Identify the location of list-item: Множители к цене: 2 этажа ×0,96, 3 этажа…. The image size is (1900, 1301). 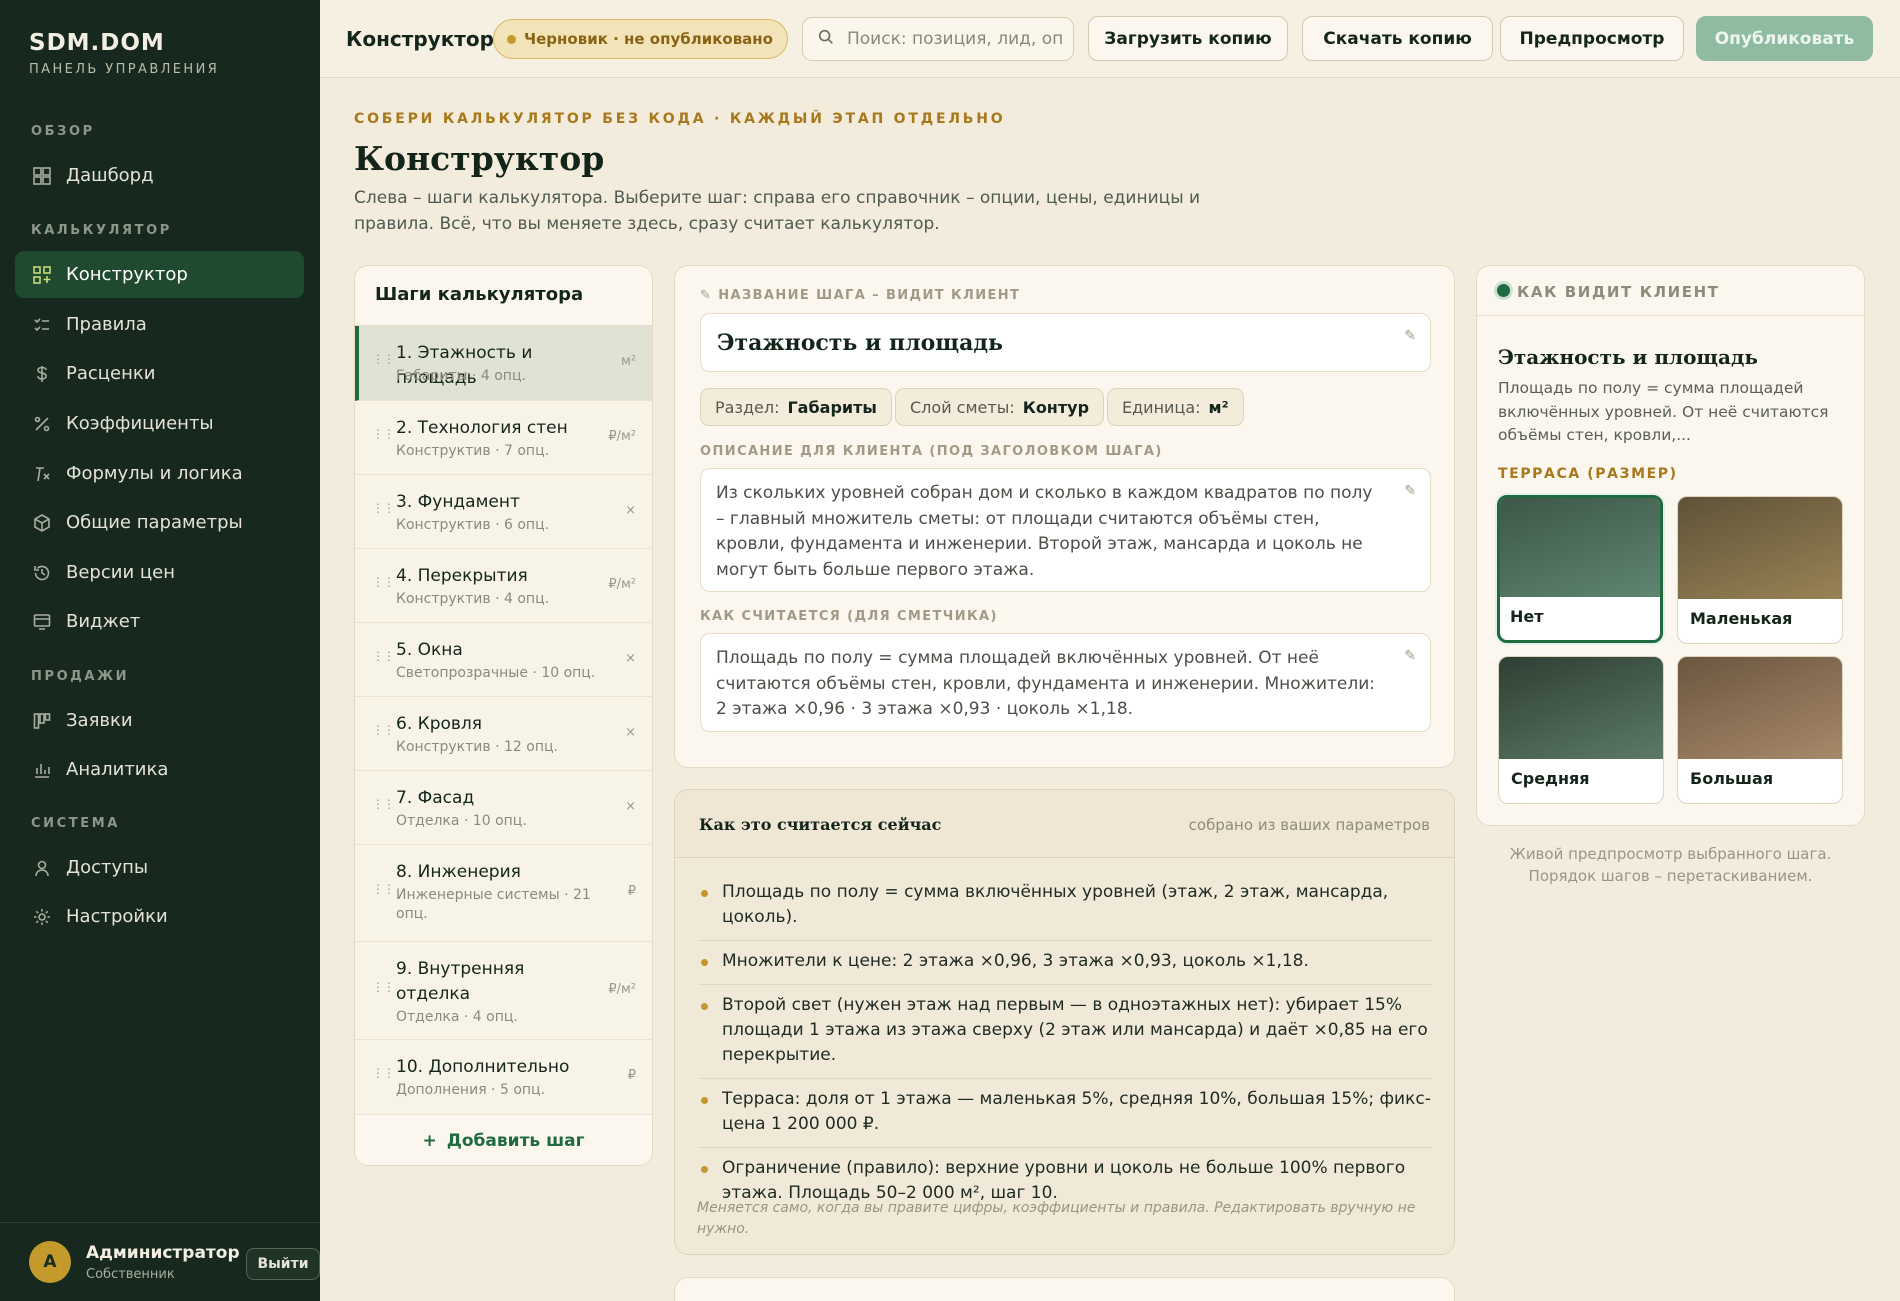
(1065, 963).